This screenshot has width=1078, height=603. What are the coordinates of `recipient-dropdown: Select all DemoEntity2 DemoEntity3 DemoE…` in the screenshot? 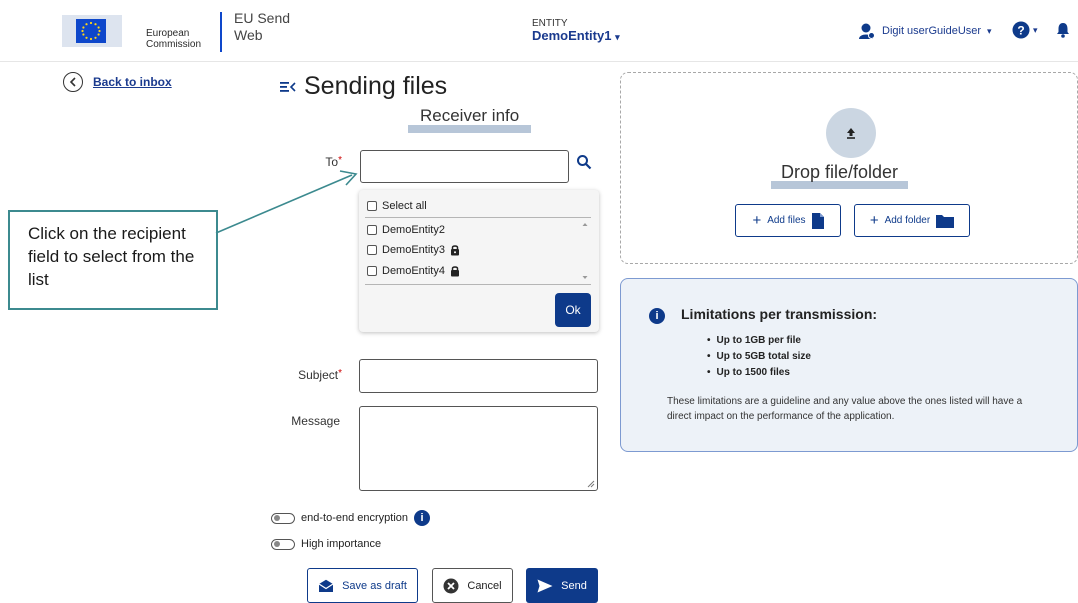 It's located at (479, 261).